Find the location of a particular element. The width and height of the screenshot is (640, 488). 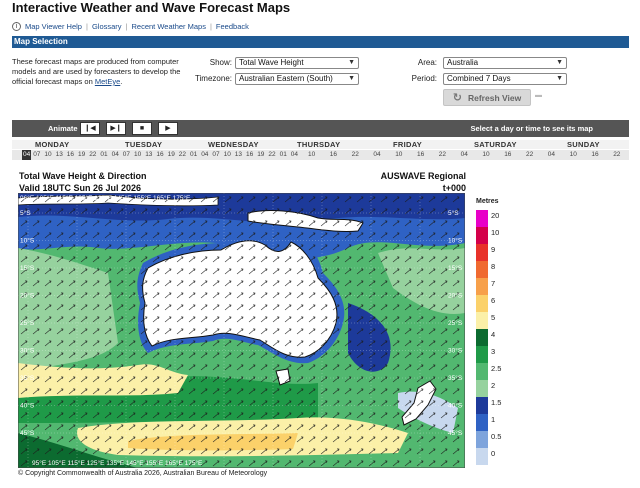

show-select-value: Total Wave Height is located at coordinates (271, 62).